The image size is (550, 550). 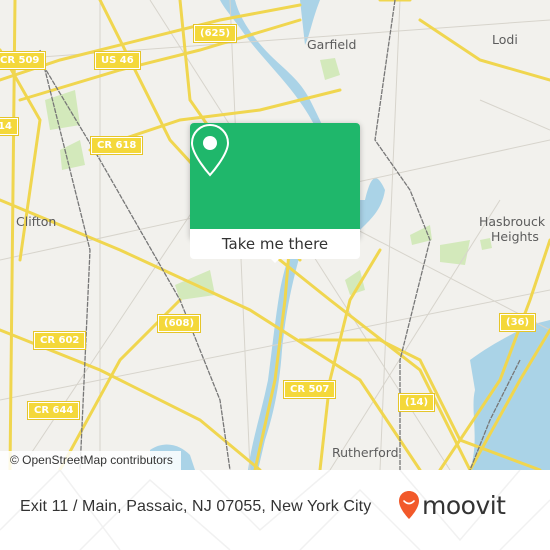 What do you see at coordinates (416, 402) in the screenshot?
I see `route-shield-14: (14)` at bounding box center [416, 402].